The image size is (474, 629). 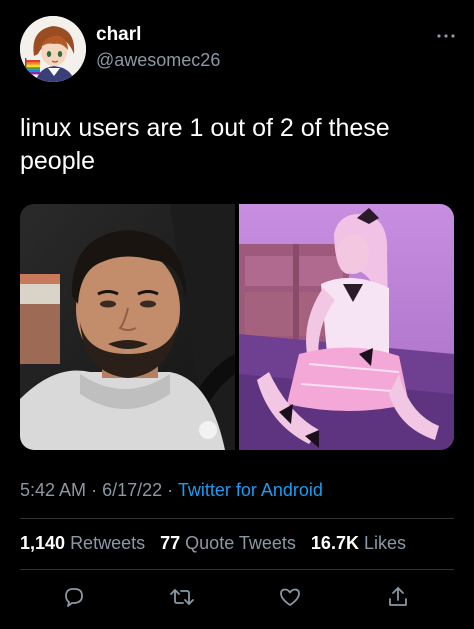 I want to click on quote-tweets-label: Quote Tweets, so click(x=240, y=543).